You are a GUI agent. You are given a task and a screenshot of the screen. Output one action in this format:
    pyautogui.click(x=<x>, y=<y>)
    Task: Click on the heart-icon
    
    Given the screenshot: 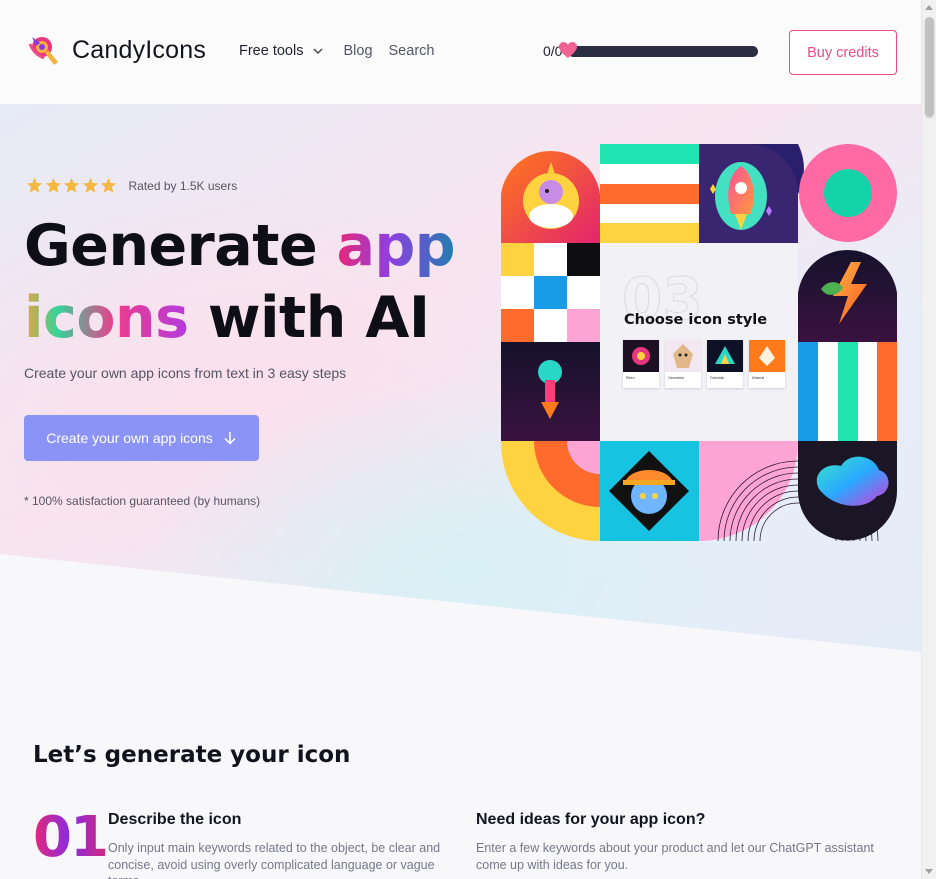 What is the action you would take?
    pyautogui.click(x=568, y=49)
    